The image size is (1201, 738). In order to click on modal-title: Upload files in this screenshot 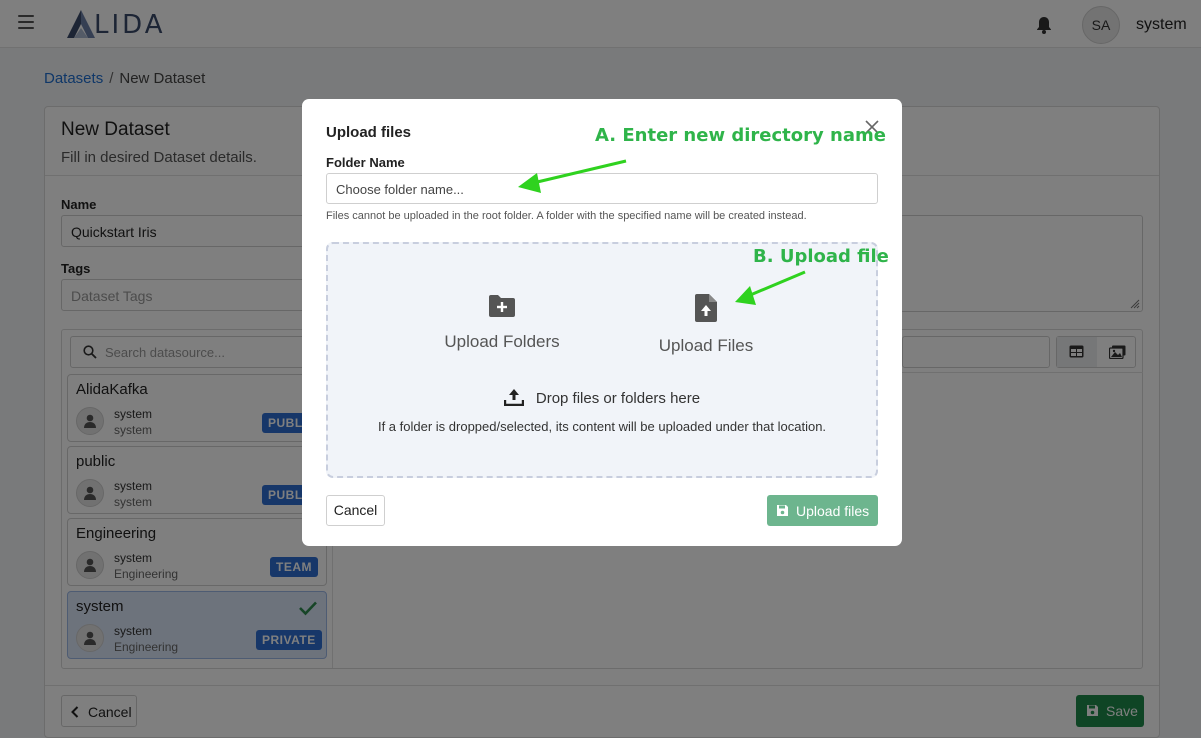, I will do `click(369, 132)`.